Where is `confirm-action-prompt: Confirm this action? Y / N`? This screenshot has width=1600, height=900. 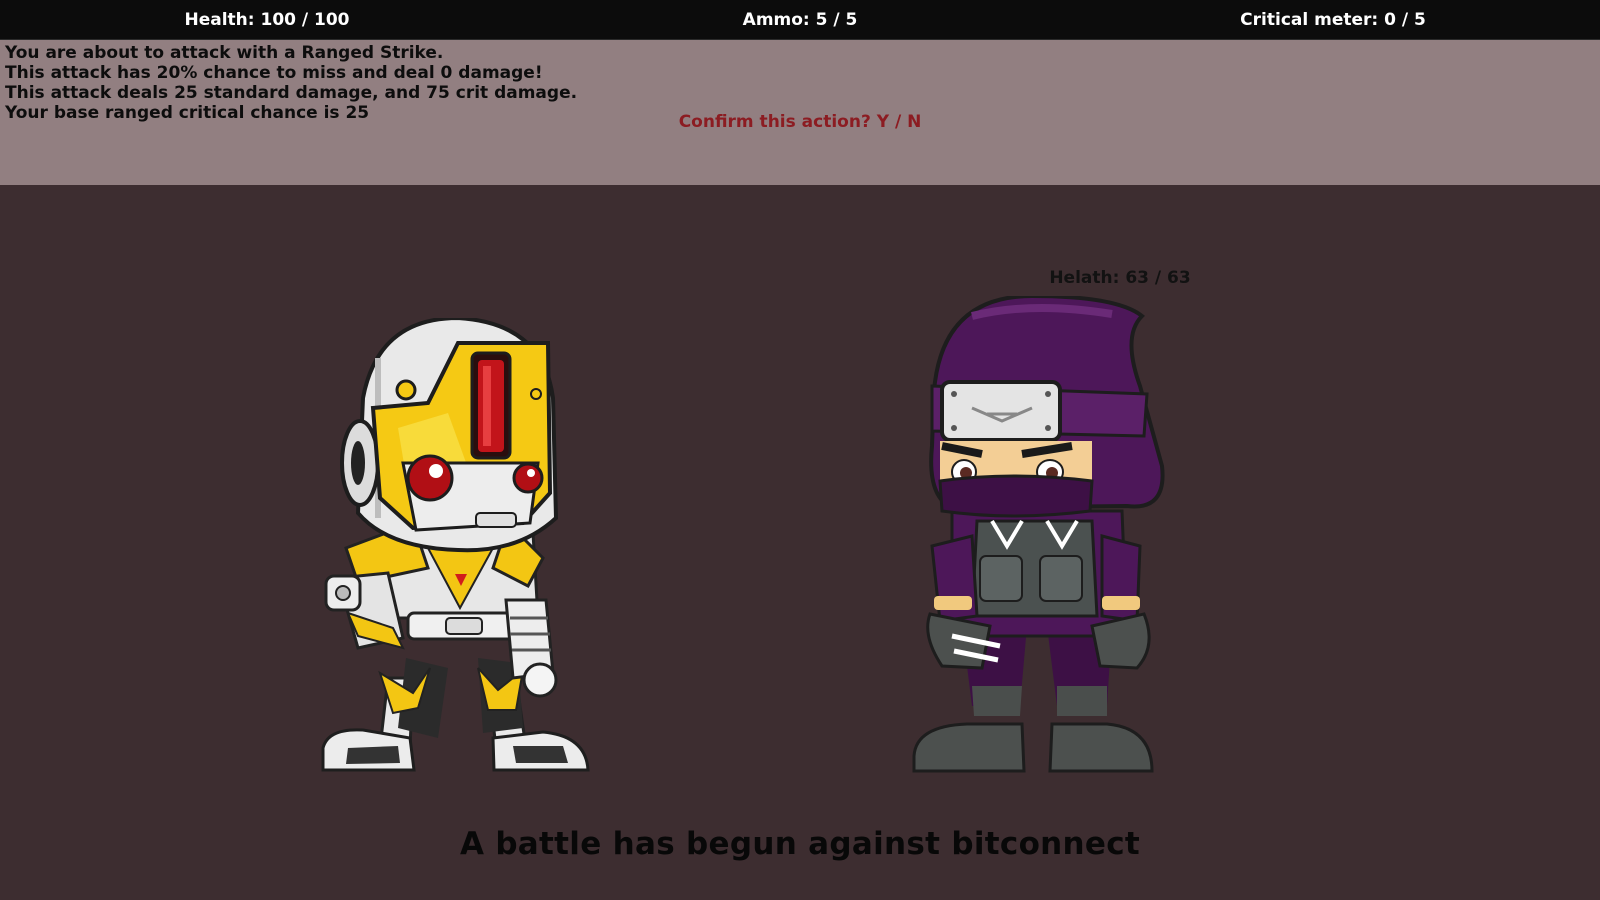 confirm-action-prompt: Confirm this action? Y / N is located at coordinates (800, 122).